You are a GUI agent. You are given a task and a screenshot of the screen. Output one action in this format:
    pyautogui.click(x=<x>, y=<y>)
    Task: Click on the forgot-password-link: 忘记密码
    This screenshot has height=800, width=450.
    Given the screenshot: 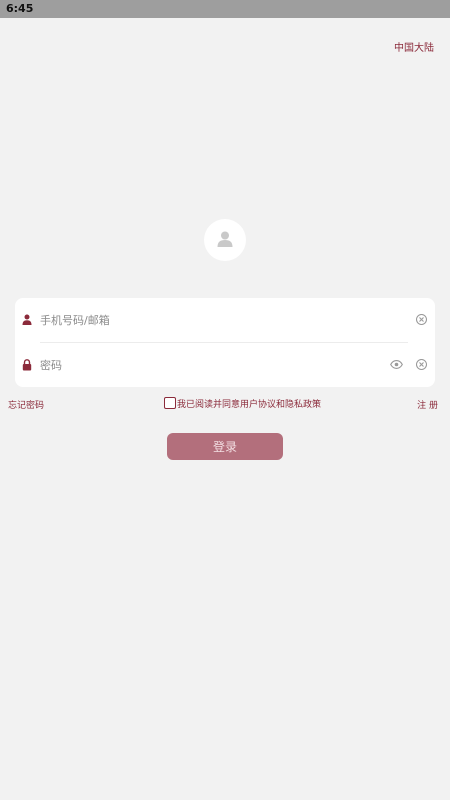 What is the action you would take?
    pyautogui.click(x=26, y=404)
    